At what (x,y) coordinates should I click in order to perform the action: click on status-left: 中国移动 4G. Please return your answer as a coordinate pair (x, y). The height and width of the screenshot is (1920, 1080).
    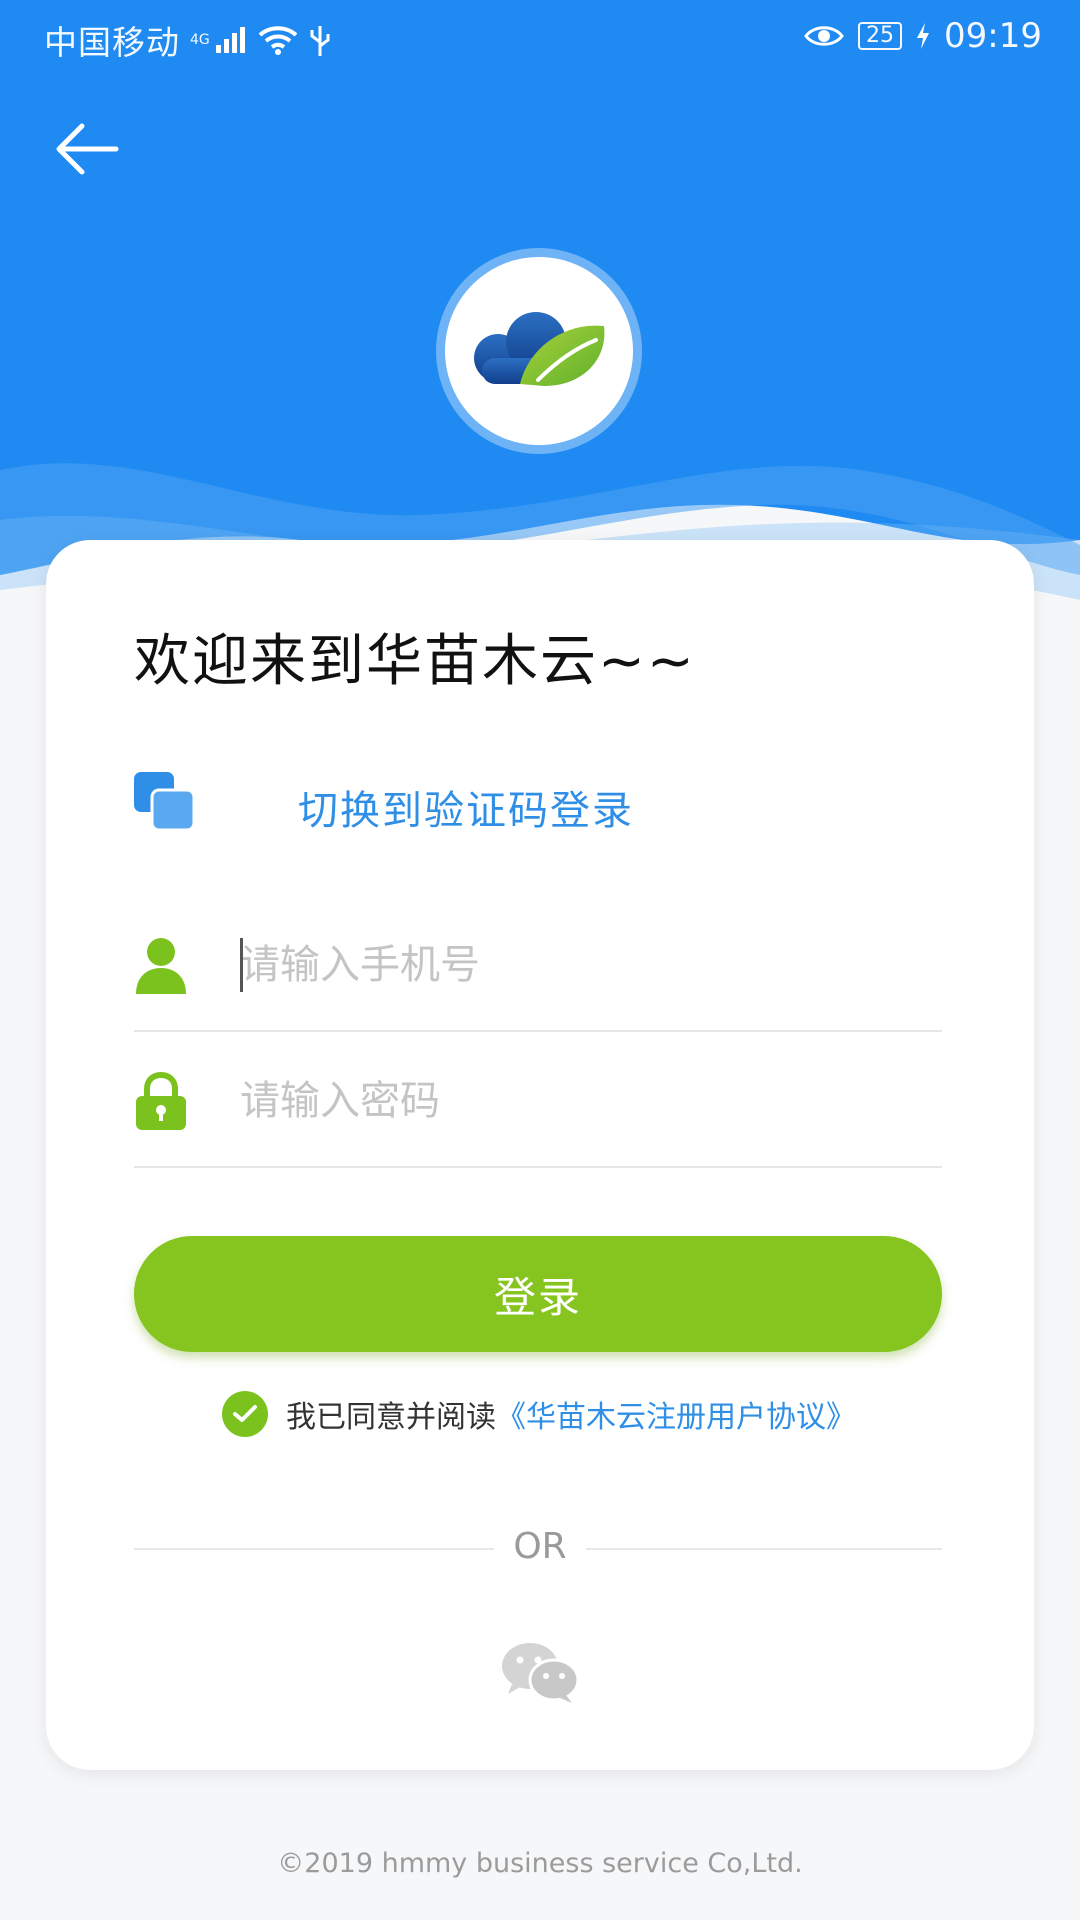
    Looking at the image, I should click on (188, 40).